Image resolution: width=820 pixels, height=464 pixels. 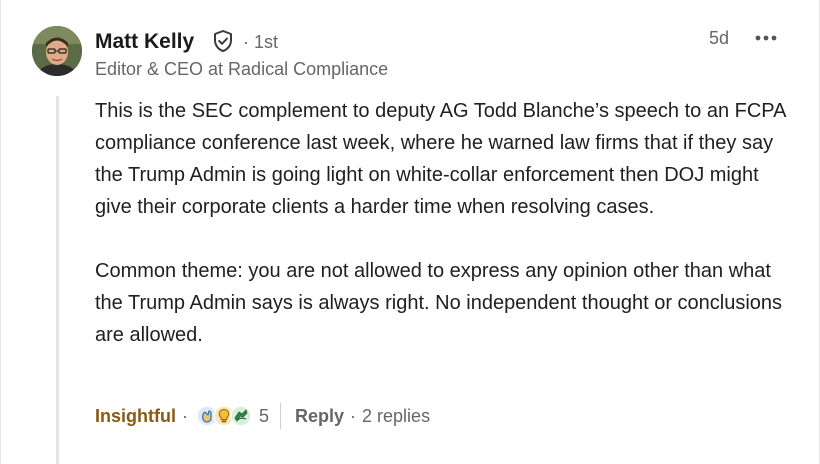 What do you see at coordinates (224, 416) in the screenshot?
I see `reaction-icons` at bounding box center [224, 416].